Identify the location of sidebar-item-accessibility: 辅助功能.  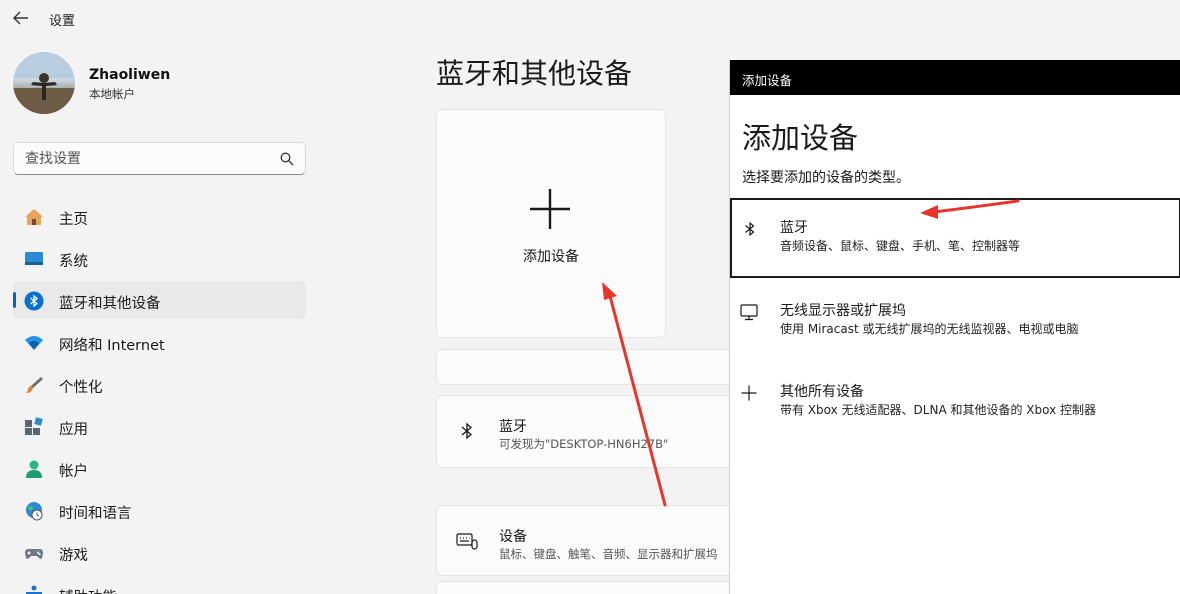
(159, 584).